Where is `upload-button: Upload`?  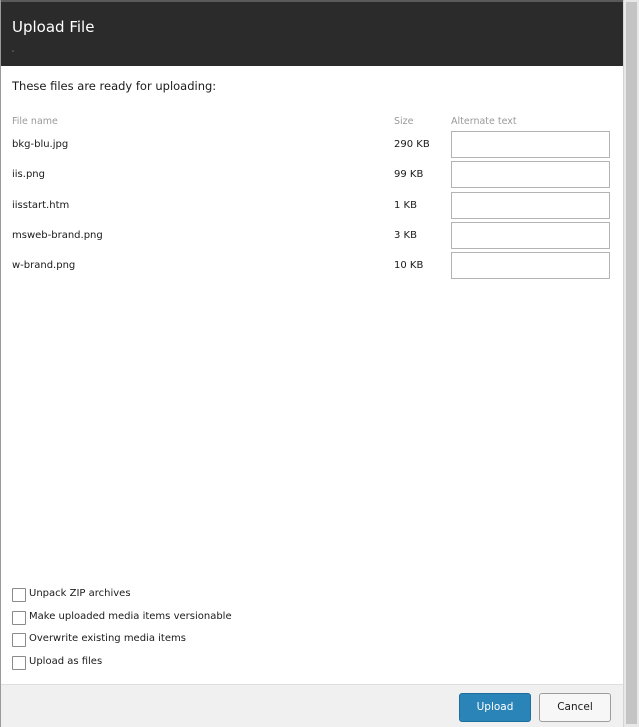
upload-button: Upload is located at coordinates (495, 707).